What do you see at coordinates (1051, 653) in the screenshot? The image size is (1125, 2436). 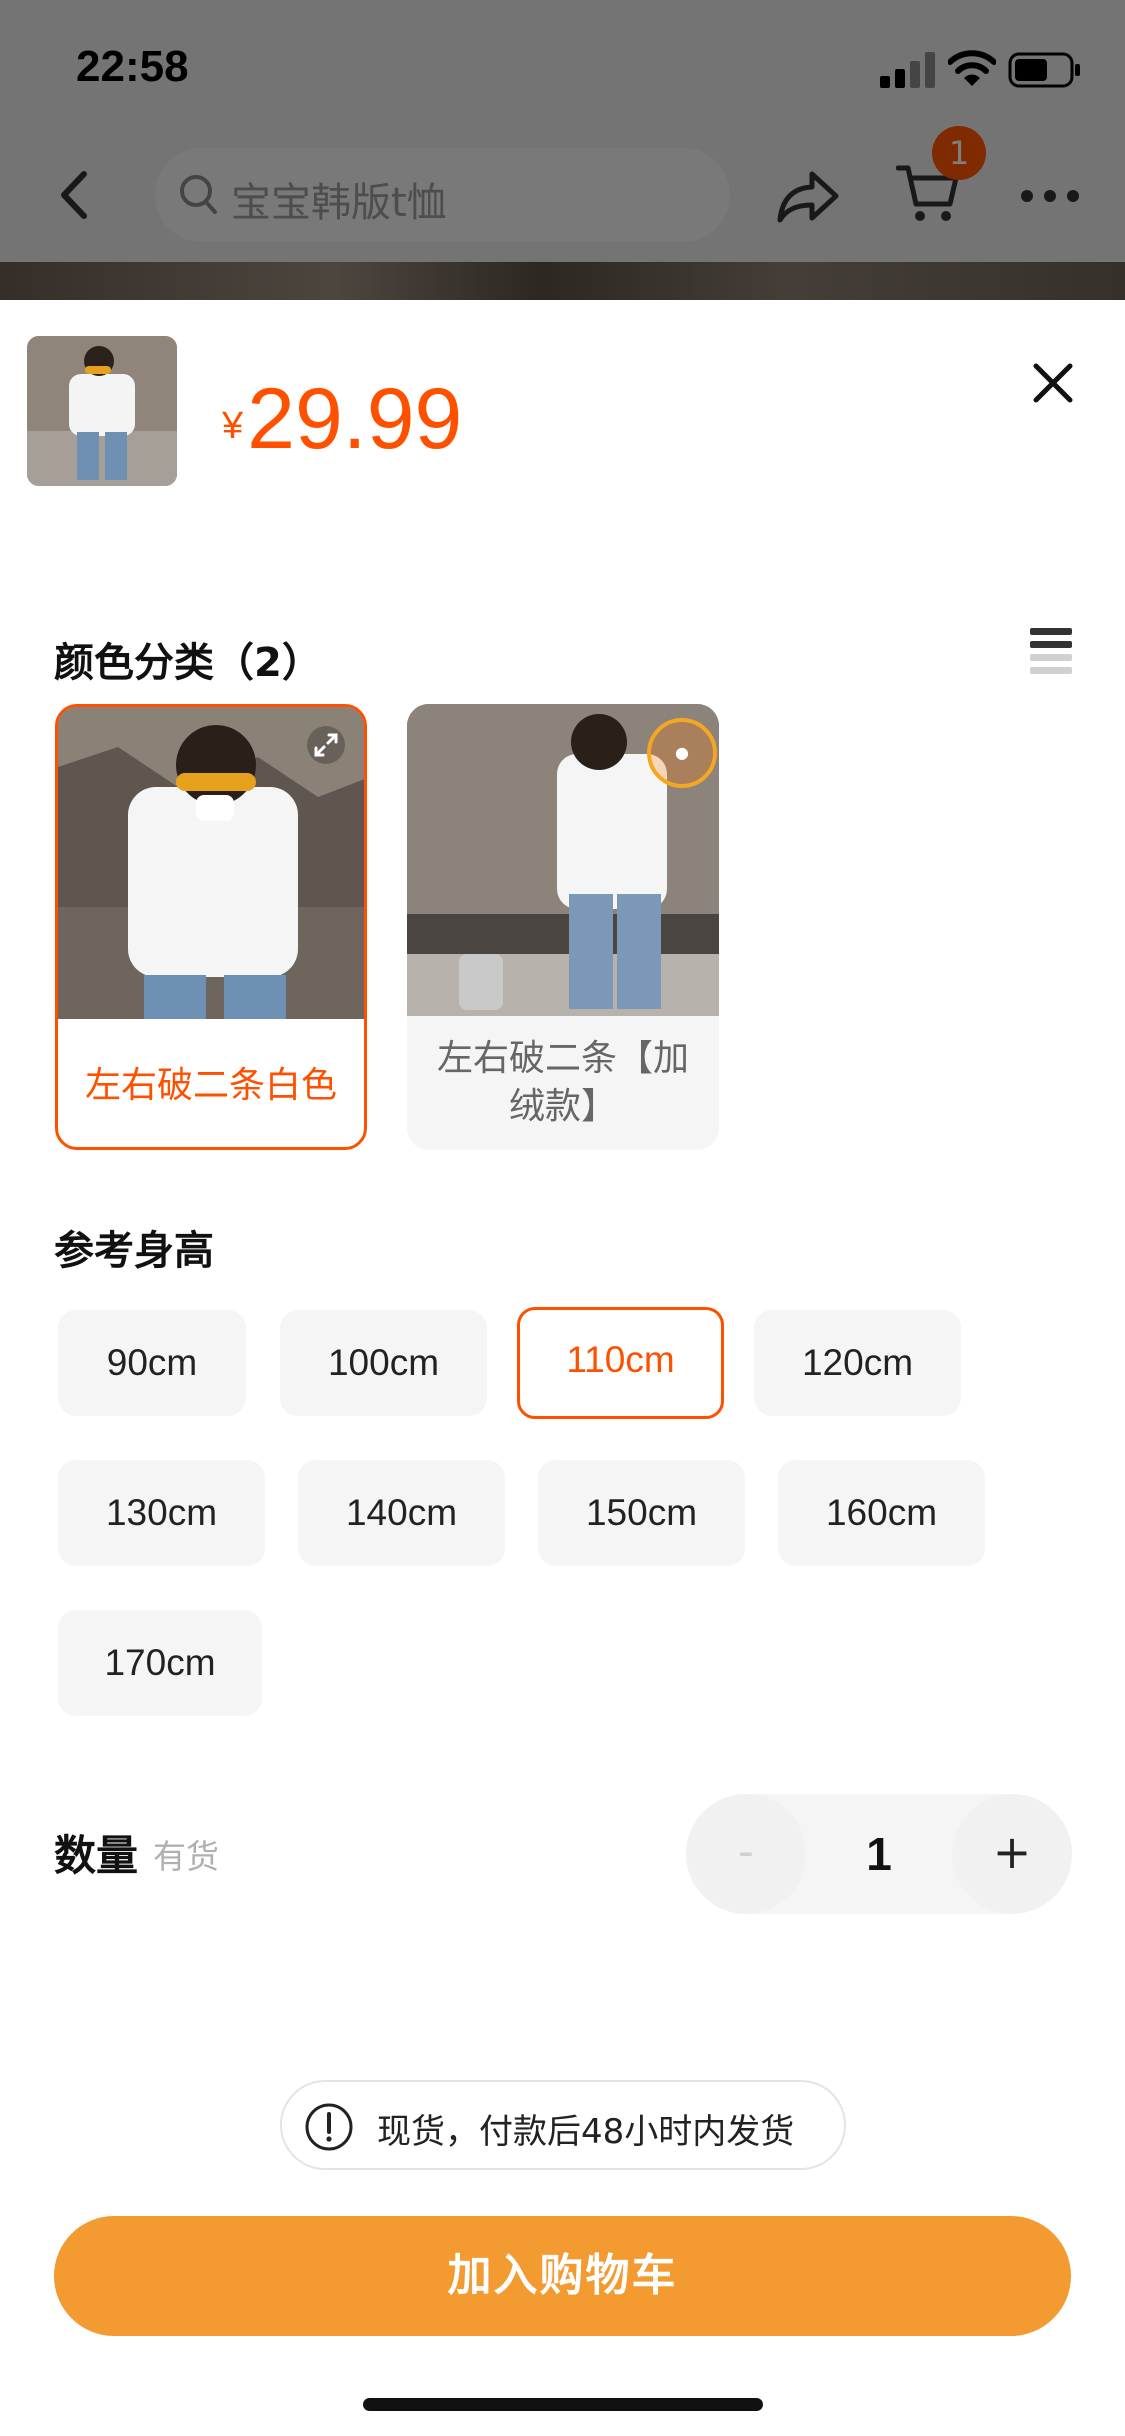 I see `list-view-icon` at bounding box center [1051, 653].